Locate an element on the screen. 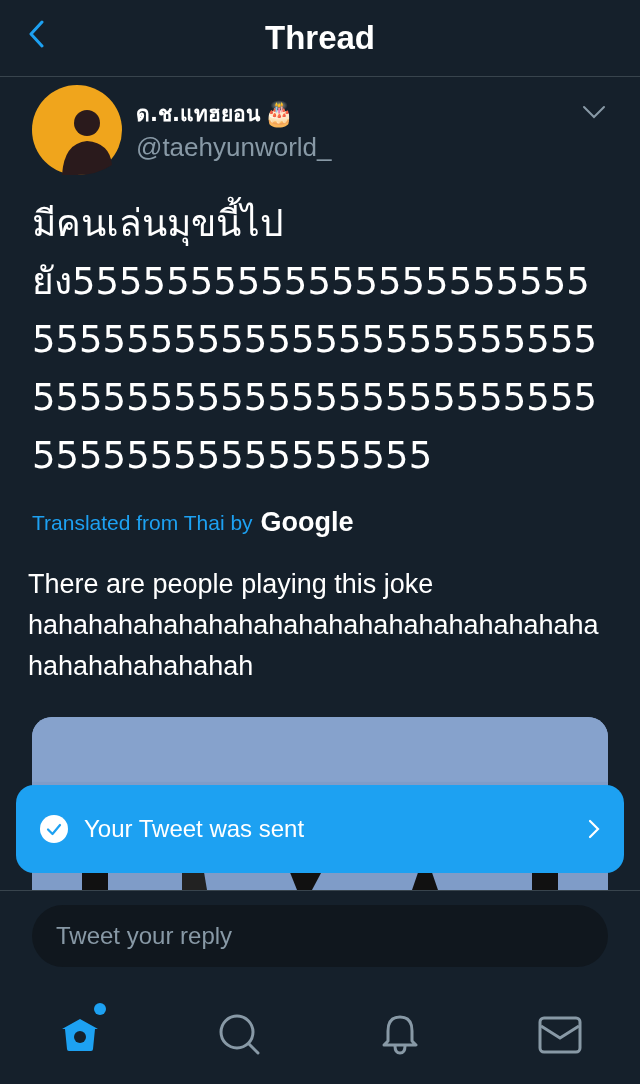  toast-message: Your Tweet was sent is located at coordinates (195, 829).